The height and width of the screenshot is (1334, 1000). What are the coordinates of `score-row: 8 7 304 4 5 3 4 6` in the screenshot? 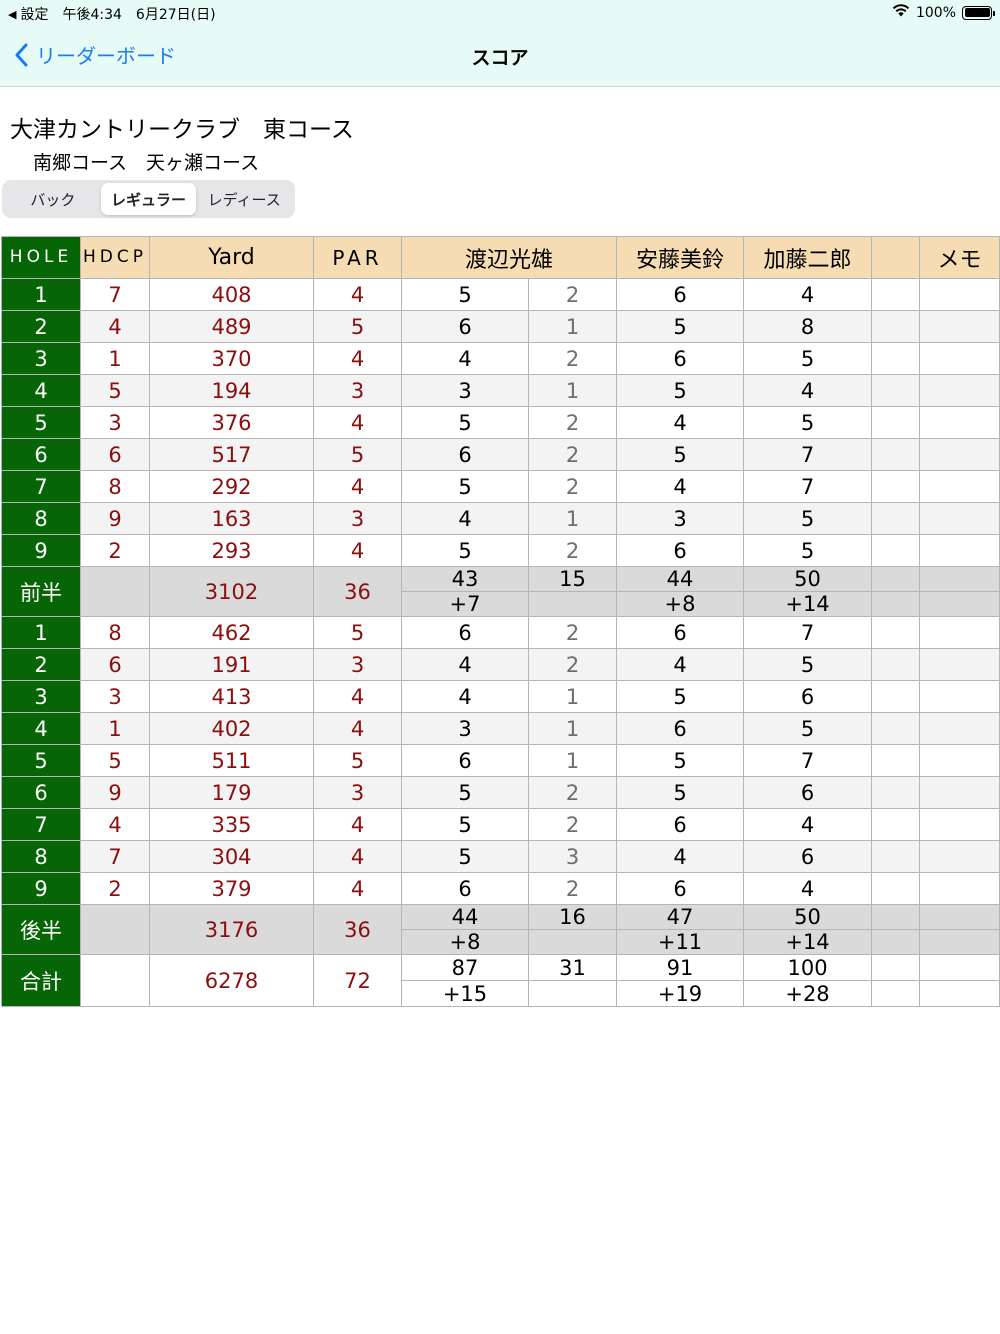 It's located at (500, 856).